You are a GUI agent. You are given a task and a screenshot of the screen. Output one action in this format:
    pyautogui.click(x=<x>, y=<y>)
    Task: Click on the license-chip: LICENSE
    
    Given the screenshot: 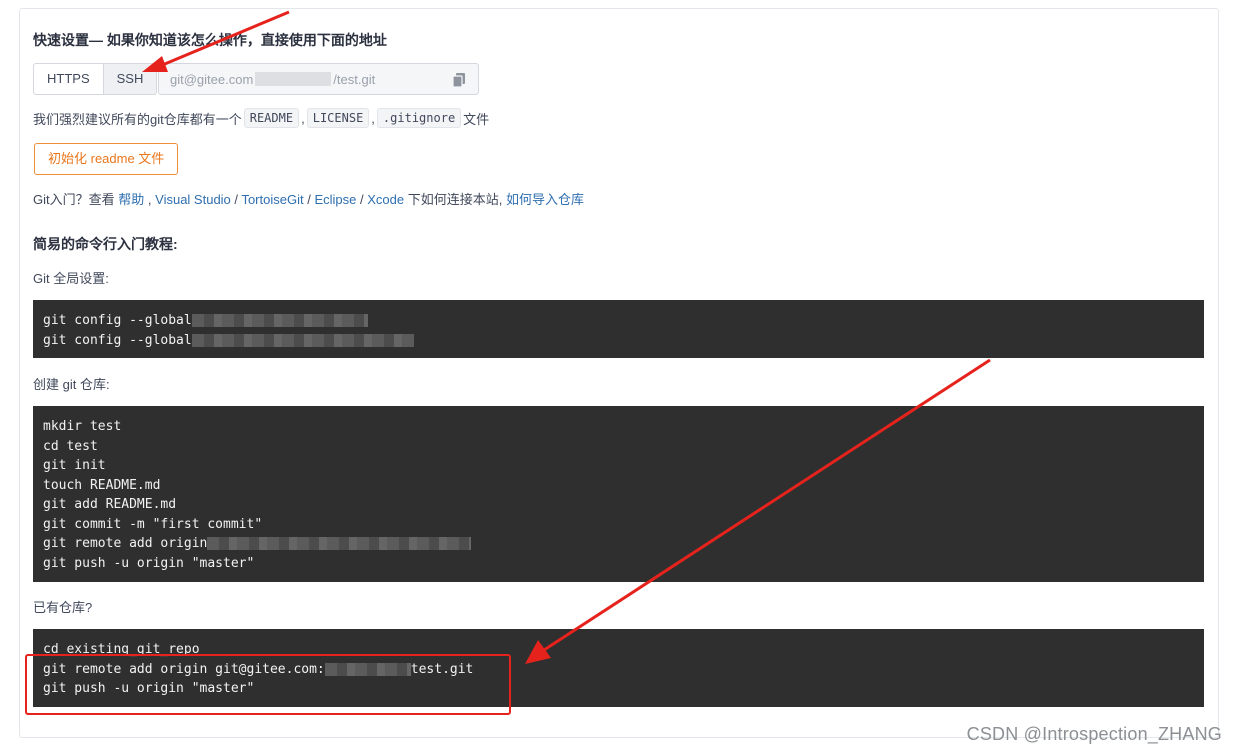 What is the action you would take?
    pyautogui.click(x=338, y=118)
    